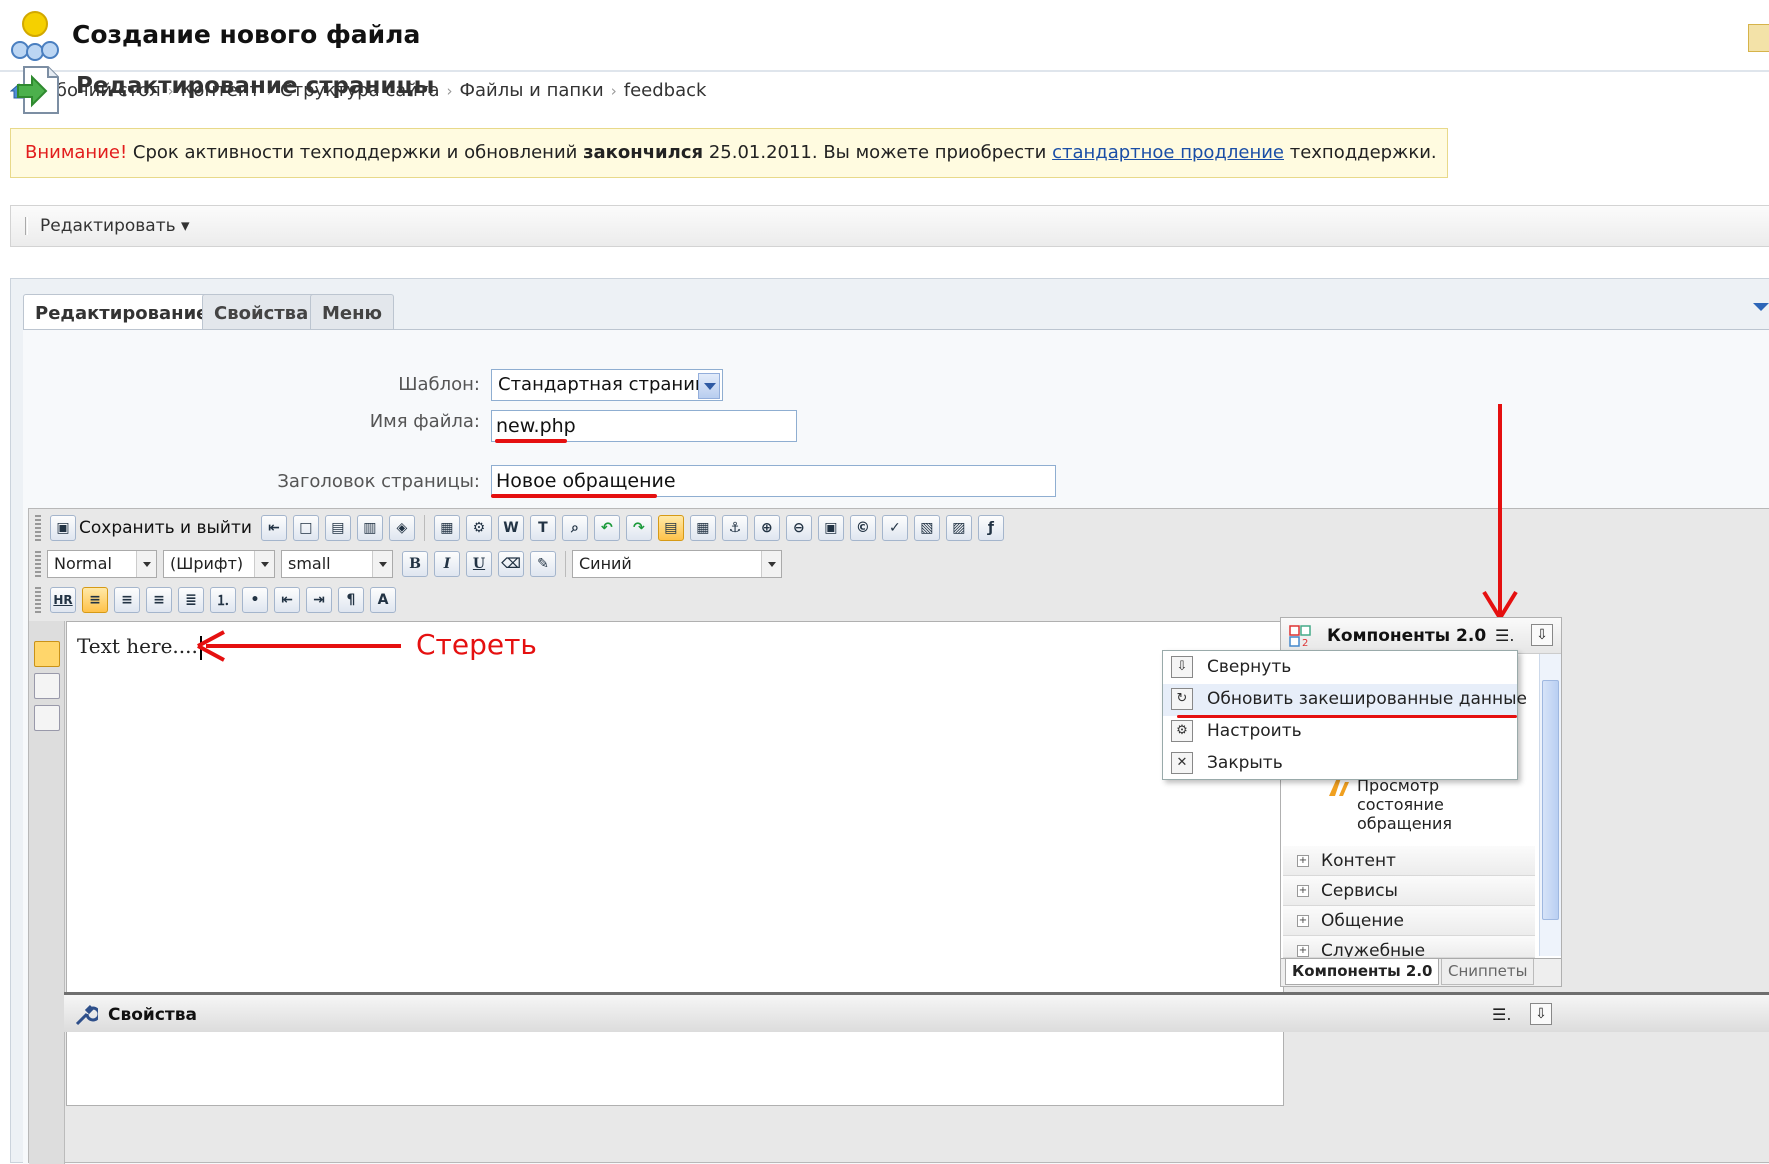 The width and height of the screenshot is (1769, 1164). I want to click on tab-properties: Свойства, so click(261, 312).